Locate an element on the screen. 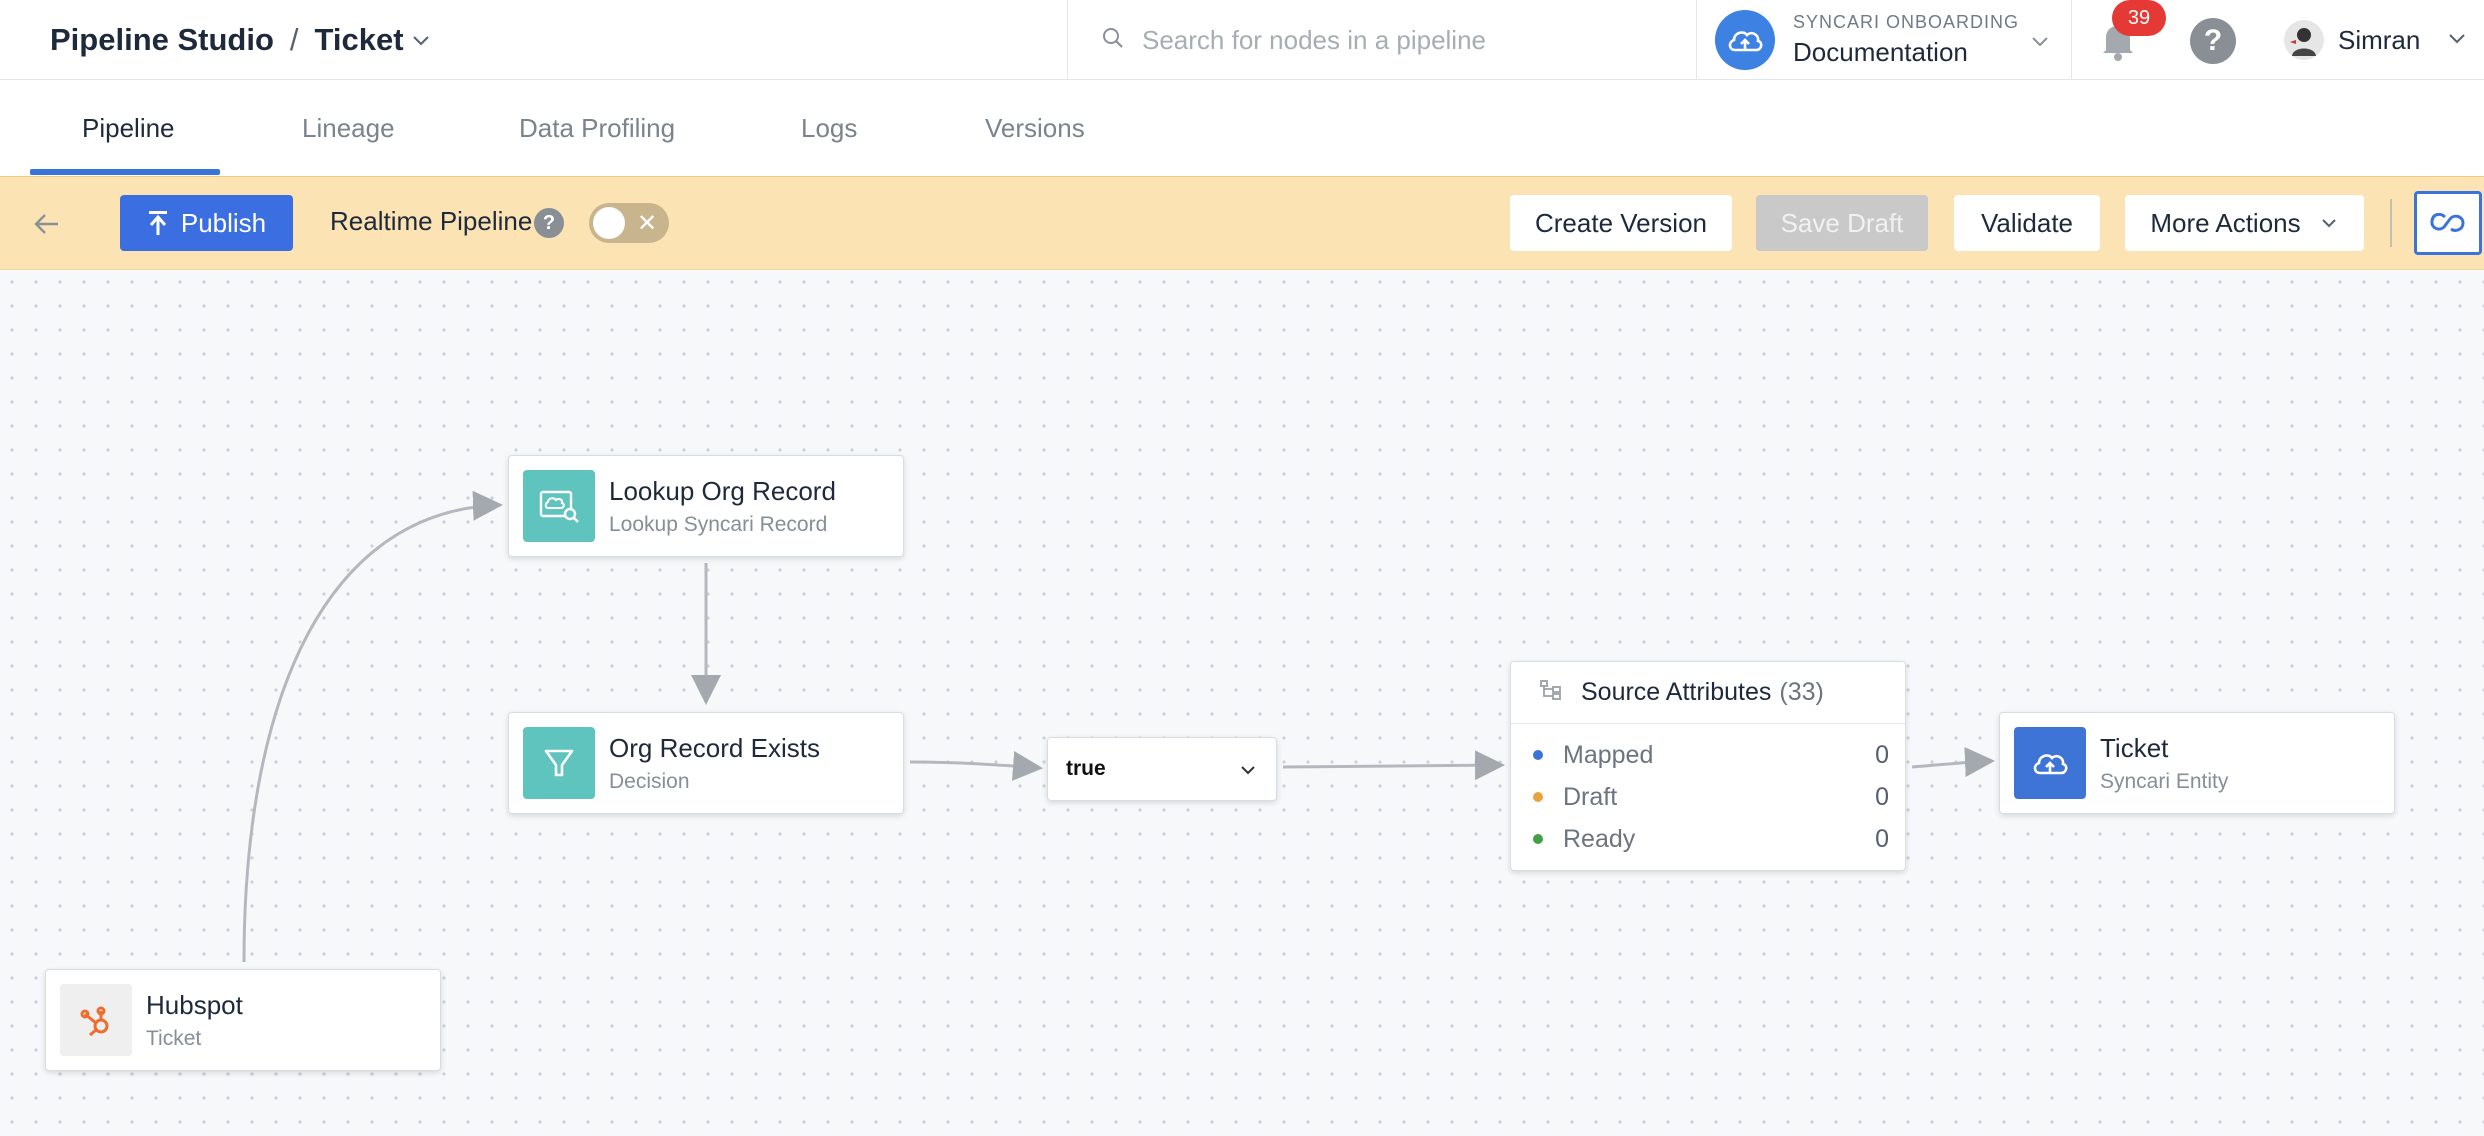 This screenshot has height=1136, width=2484. breadcrumb: Pipeline Studio / Ticket is located at coordinates (241, 40).